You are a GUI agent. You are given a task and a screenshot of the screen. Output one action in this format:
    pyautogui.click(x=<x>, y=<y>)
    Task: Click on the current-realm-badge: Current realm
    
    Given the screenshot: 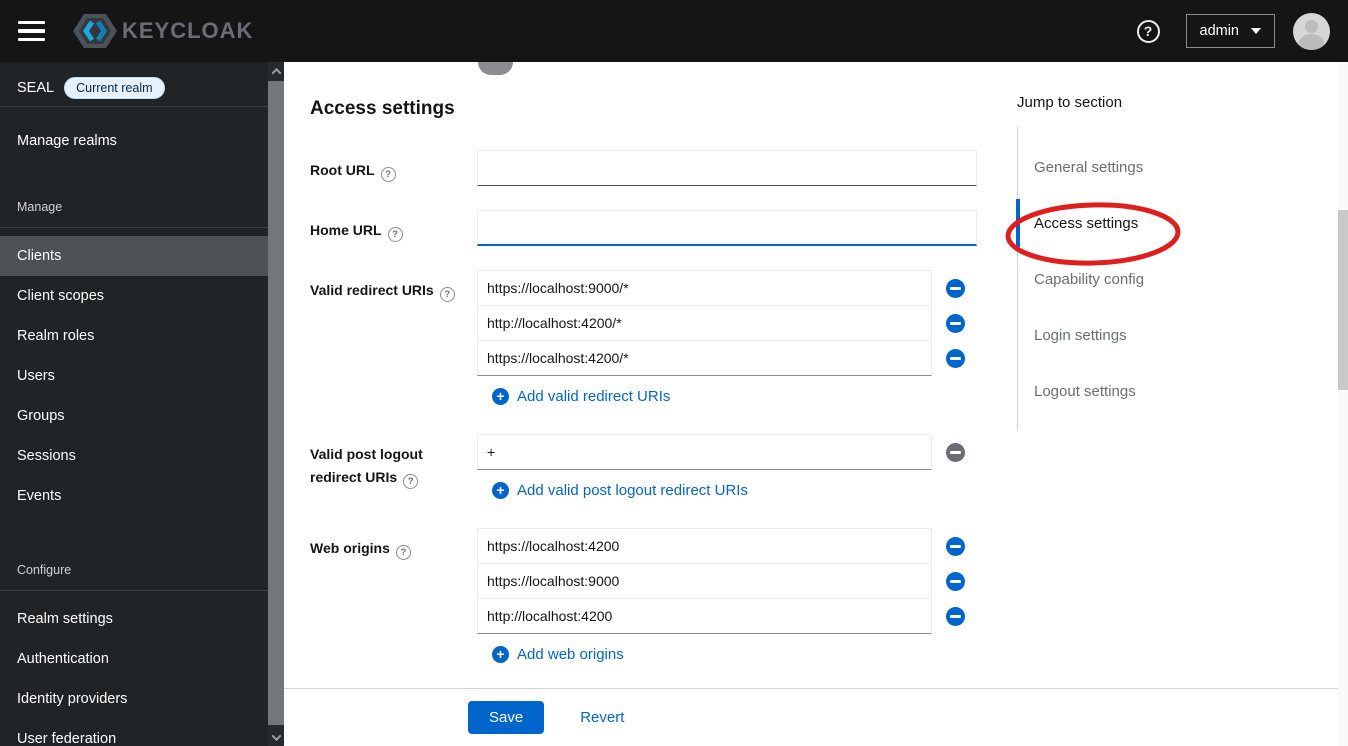 What is the action you would take?
    pyautogui.click(x=114, y=88)
    